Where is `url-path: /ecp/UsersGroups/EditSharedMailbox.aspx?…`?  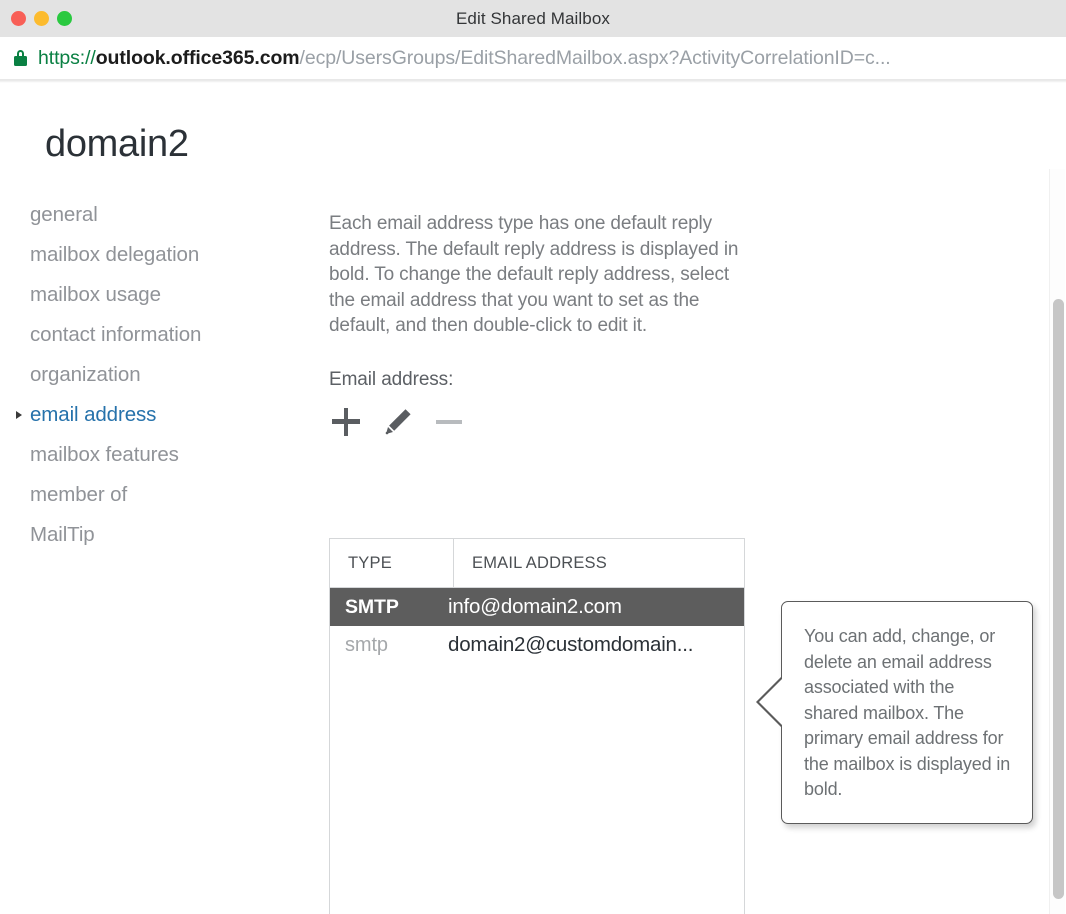
url-path: /ecp/UsersGroups/EditSharedMailbox.aspx?… is located at coordinates (595, 57).